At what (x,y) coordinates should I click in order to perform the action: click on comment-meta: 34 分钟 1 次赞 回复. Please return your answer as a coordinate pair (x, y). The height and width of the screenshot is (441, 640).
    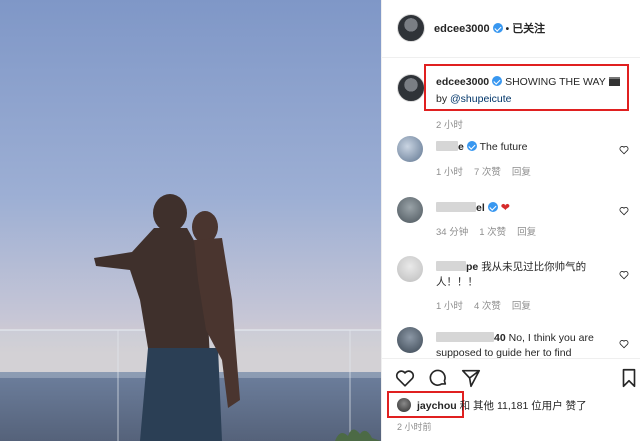
    Looking at the image, I should click on (491, 231).